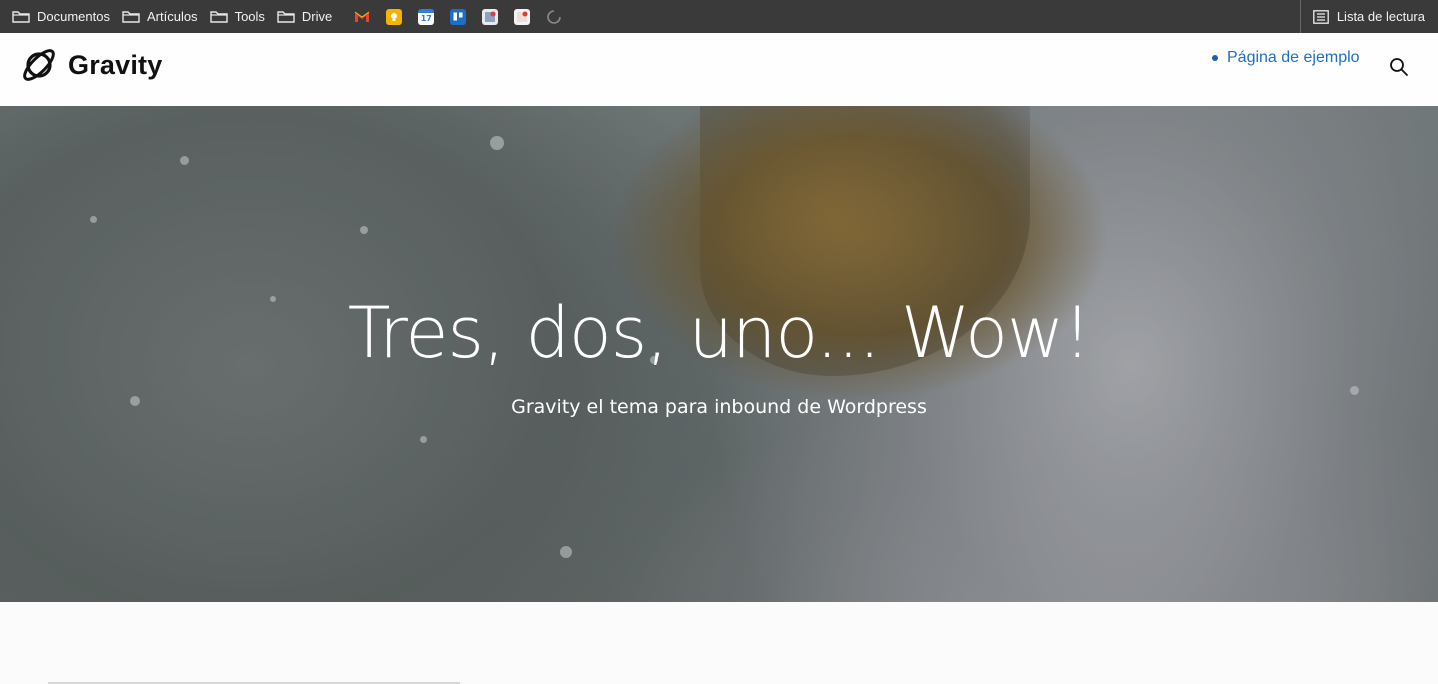 Image resolution: width=1438 pixels, height=684 pixels. I want to click on site-logo: Gravity, so click(90, 65).